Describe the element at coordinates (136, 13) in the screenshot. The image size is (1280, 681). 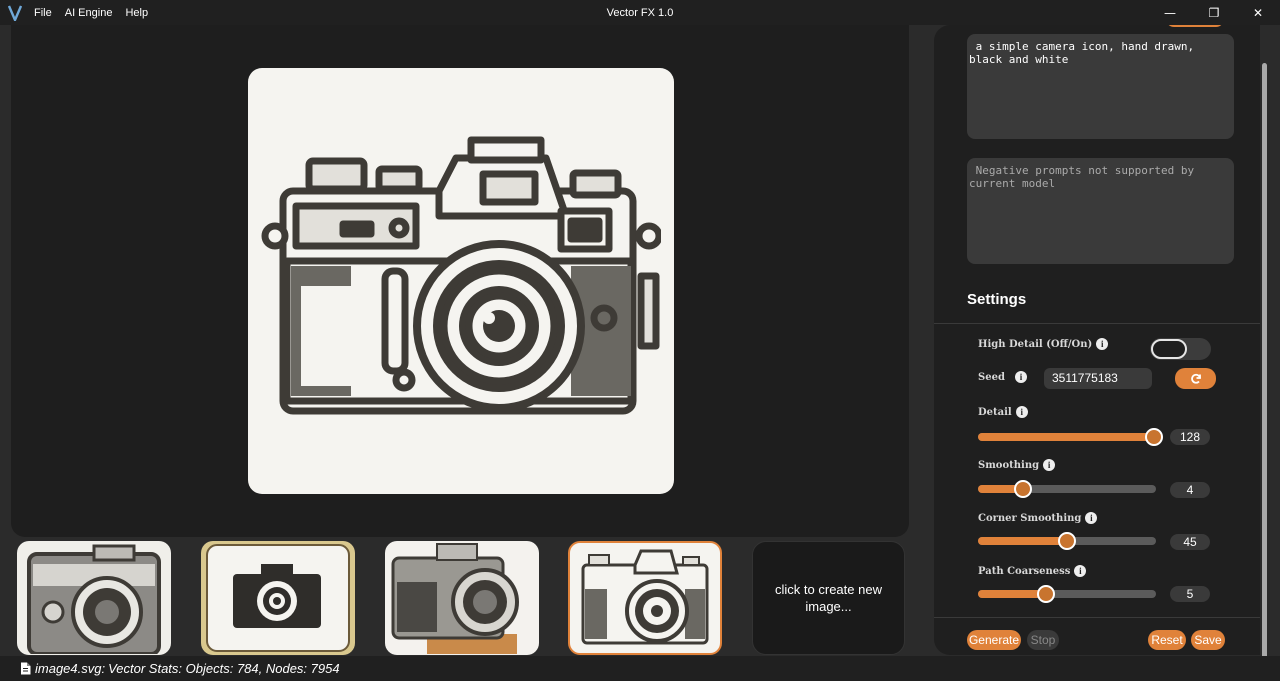
I see `menu-help: Help` at that location.